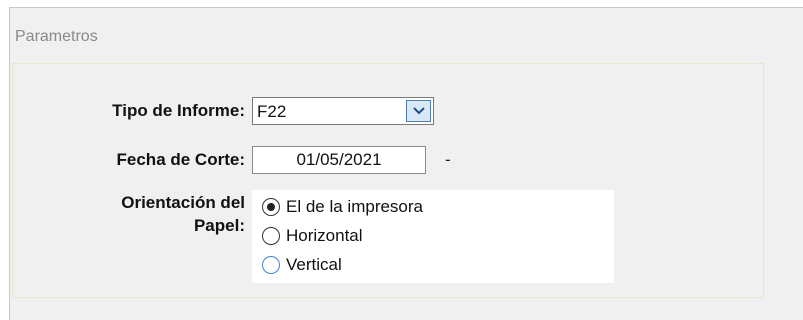  Describe the element at coordinates (433, 236) in the screenshot. I see `orientation-radio-group: El de la impresora Horizontal Vertical` at that location.